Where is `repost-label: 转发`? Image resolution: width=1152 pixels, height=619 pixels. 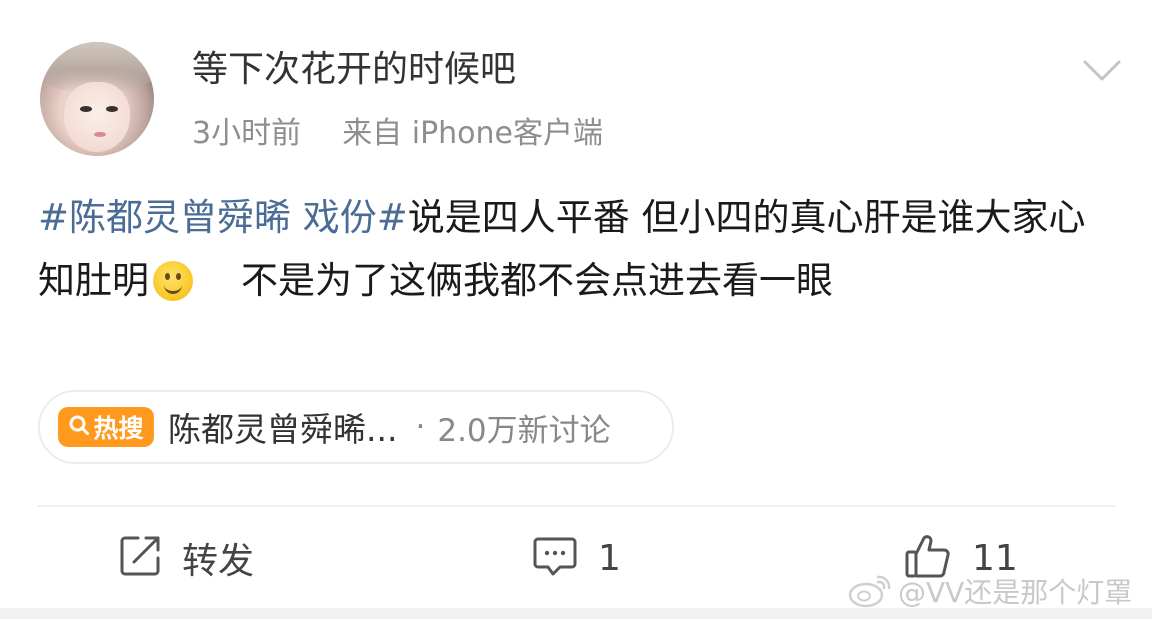 repost-label: 转发 is located at coordinates (218, 561).